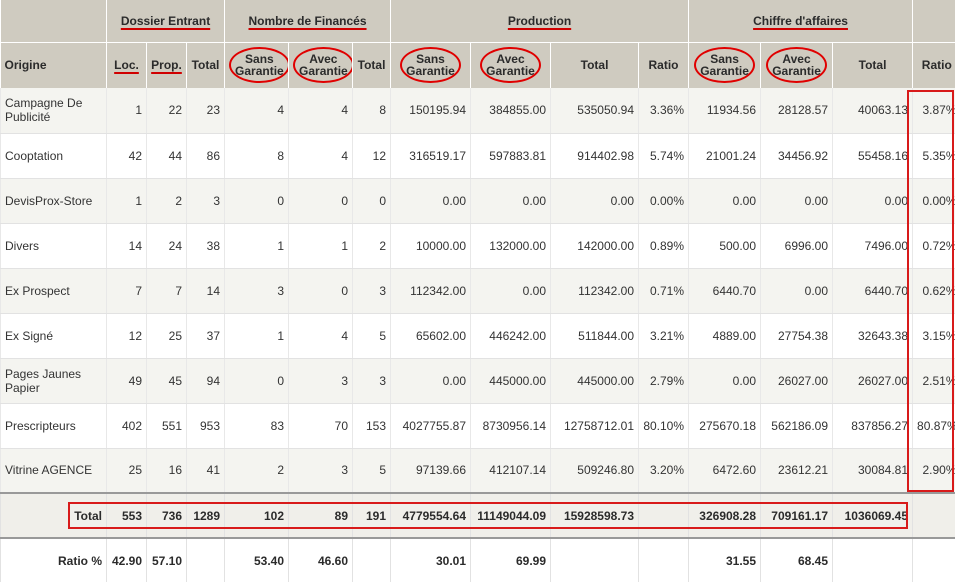  What do you see at coordinates (933, 515) in the screenshot?
I see `total-ca-ratio` at bounding box center [933, 515].